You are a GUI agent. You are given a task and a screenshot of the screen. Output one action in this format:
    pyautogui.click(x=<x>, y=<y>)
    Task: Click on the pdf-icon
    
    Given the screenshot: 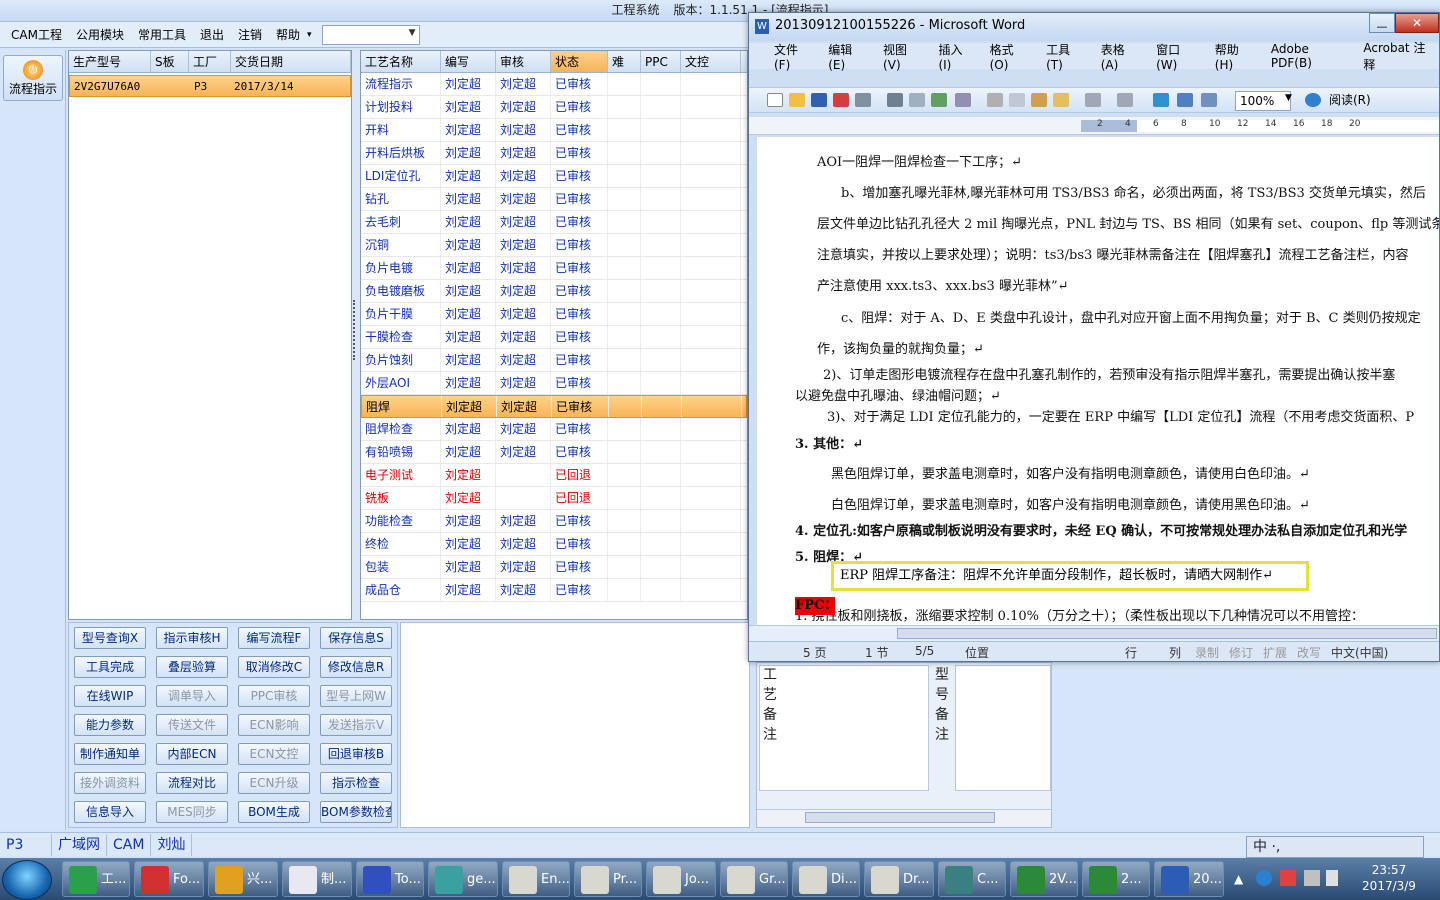 What is the action you would take?
    pyautogui.click(x=841, y=100)
    